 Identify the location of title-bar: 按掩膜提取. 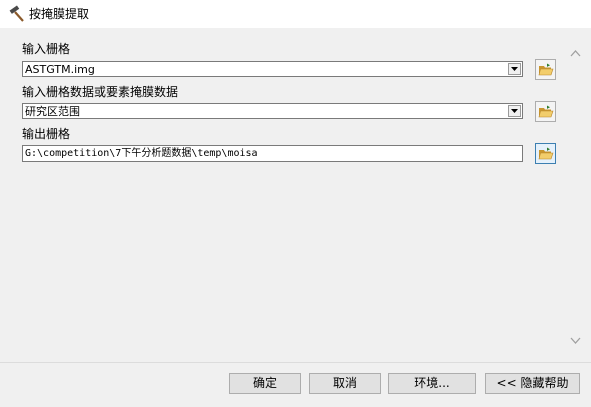
(295, 14).